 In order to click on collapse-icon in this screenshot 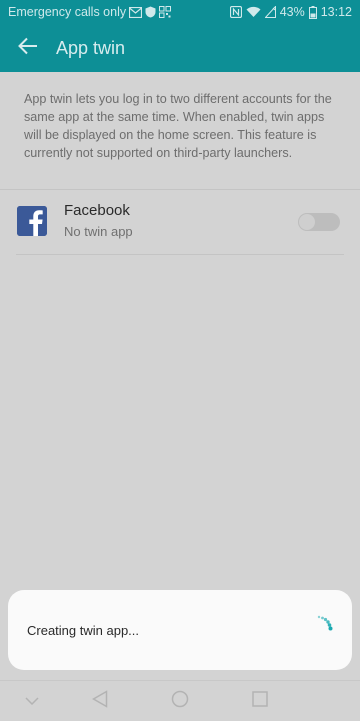, I will do `click(32, 701)`.